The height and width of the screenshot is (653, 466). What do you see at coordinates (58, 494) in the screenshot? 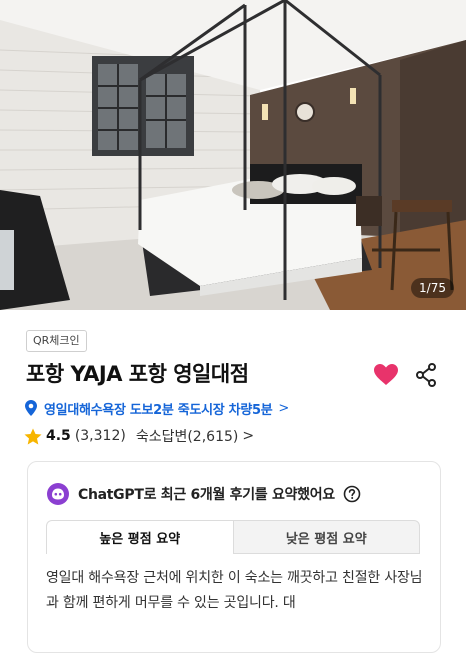
I see `chatgpt-icon` at bounding box center [58, 494].